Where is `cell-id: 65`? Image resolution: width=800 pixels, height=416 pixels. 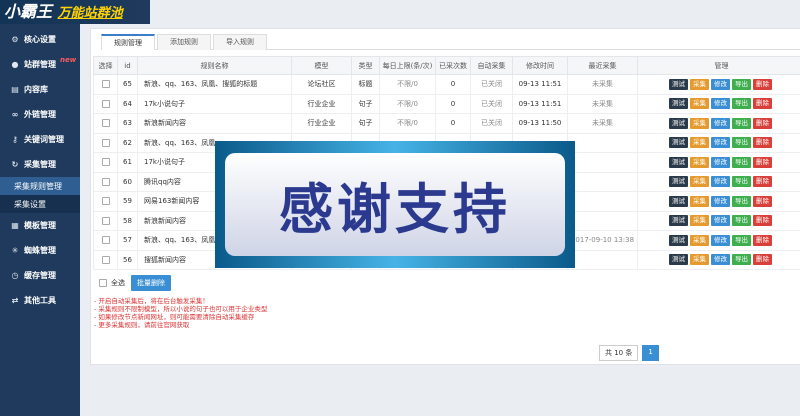
cell-id: 65 is located at coordinates (127, 84).